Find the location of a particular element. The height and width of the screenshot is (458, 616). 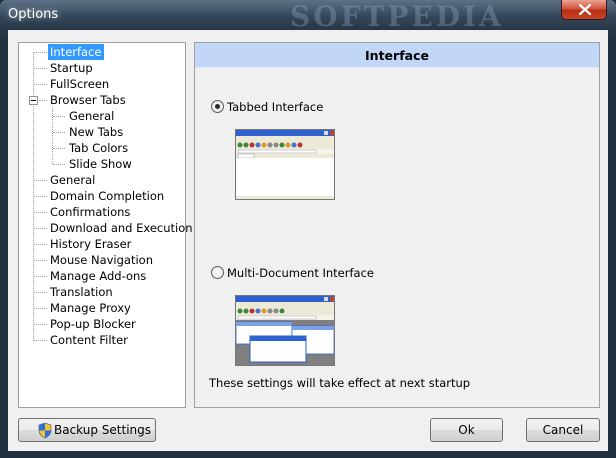

tree-item-slide-show: Slide Show is located at coordinates (100, 164).